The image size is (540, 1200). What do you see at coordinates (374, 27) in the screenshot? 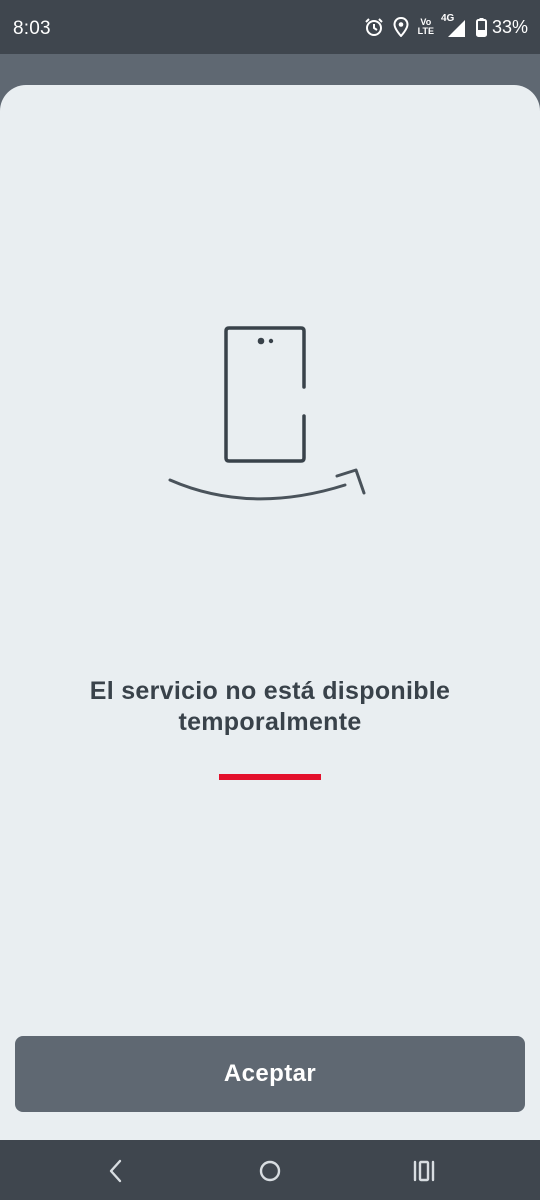
I see `alarm-icon` at bounding box center [374, 27].